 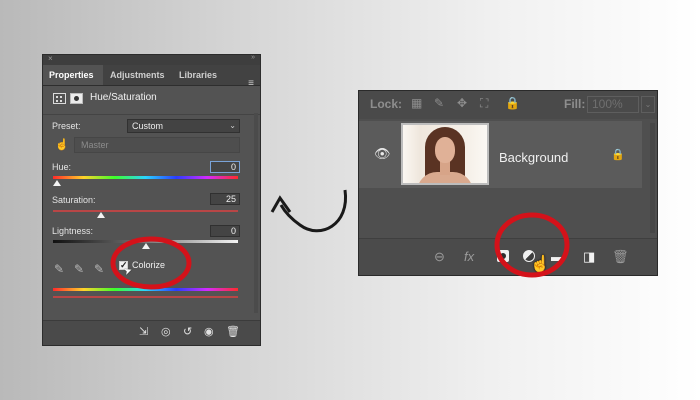 What do you see at coordinates (618, 155) in the screenshot?
I see `layer-lock-icon: 🔒` at bounding box center [618, 155].